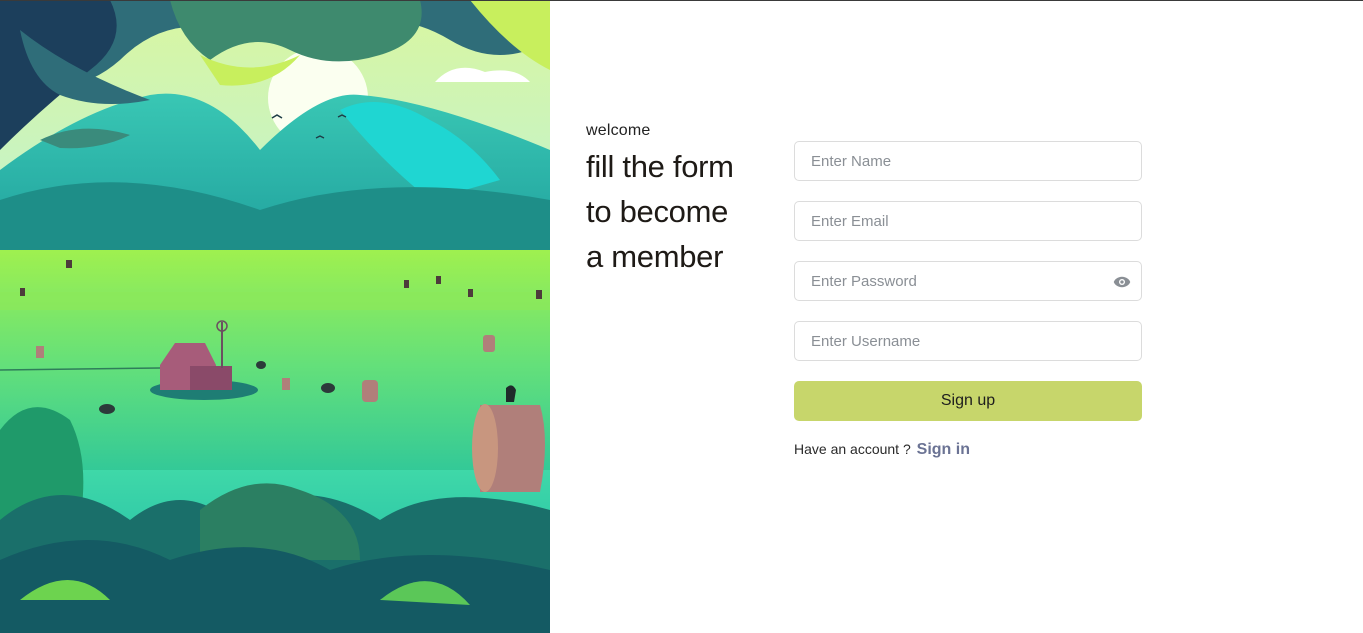 This screenshot has width=1363, height=633. I want to click on username-field-wrapper, so click(968, 341).